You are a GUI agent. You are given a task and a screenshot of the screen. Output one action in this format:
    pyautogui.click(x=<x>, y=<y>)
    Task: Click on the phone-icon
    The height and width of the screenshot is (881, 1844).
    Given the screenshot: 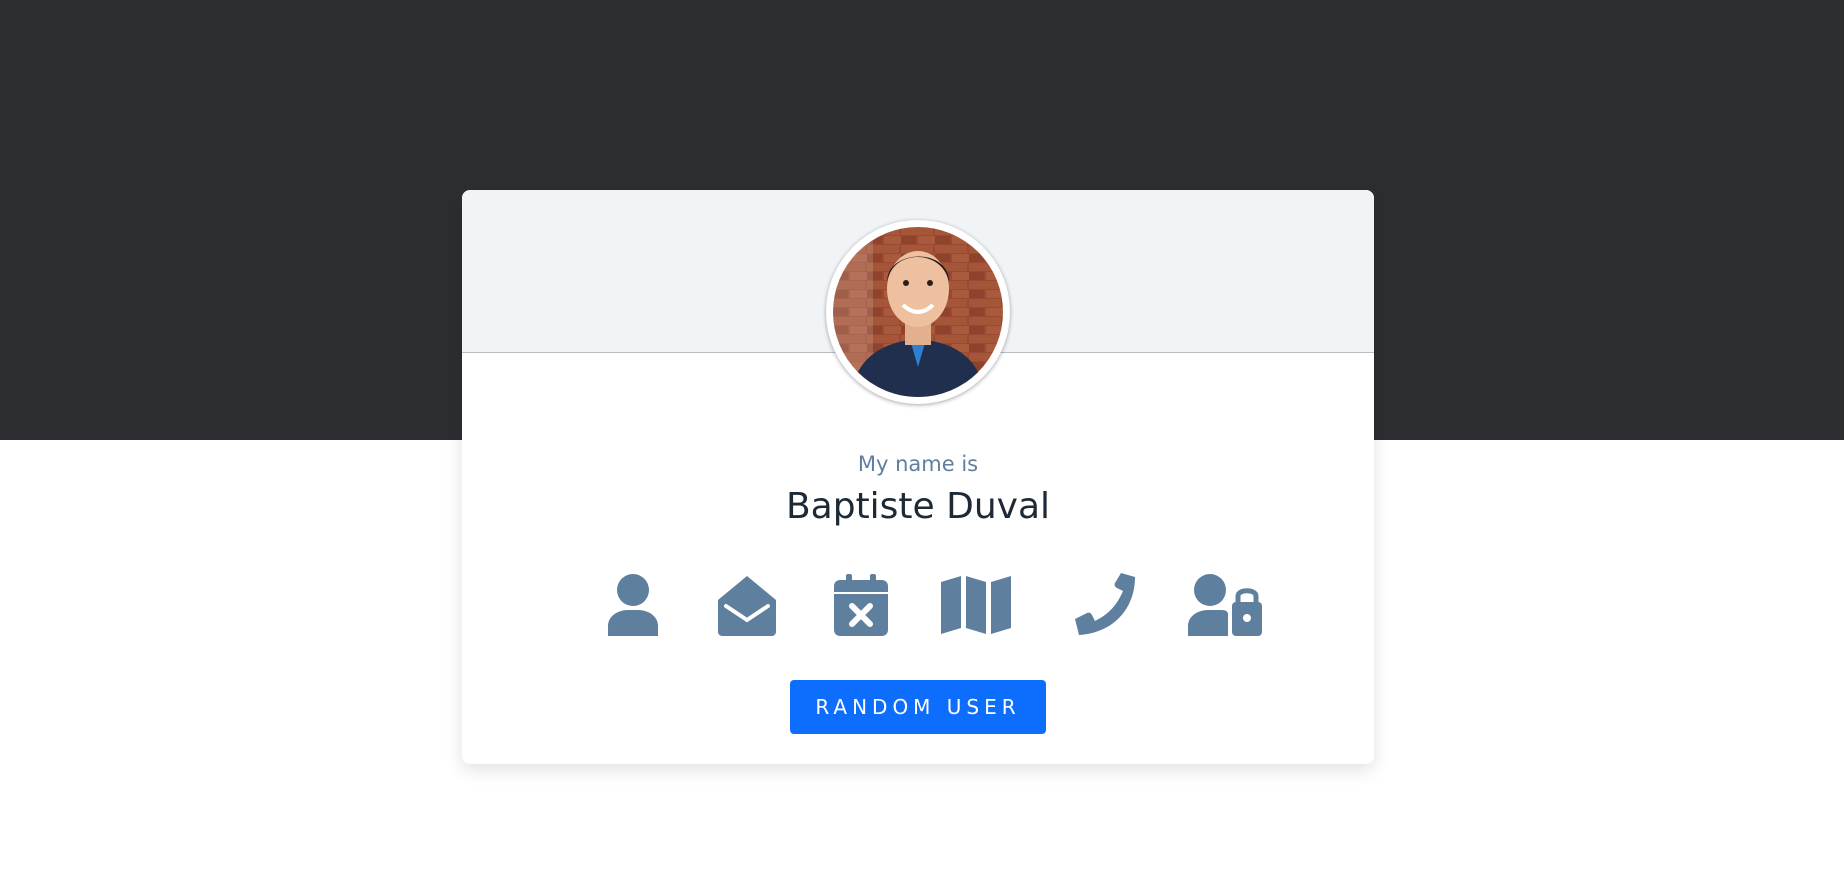 What is the action you would take?
    pyautogui.click(x=1105, y=605)
    